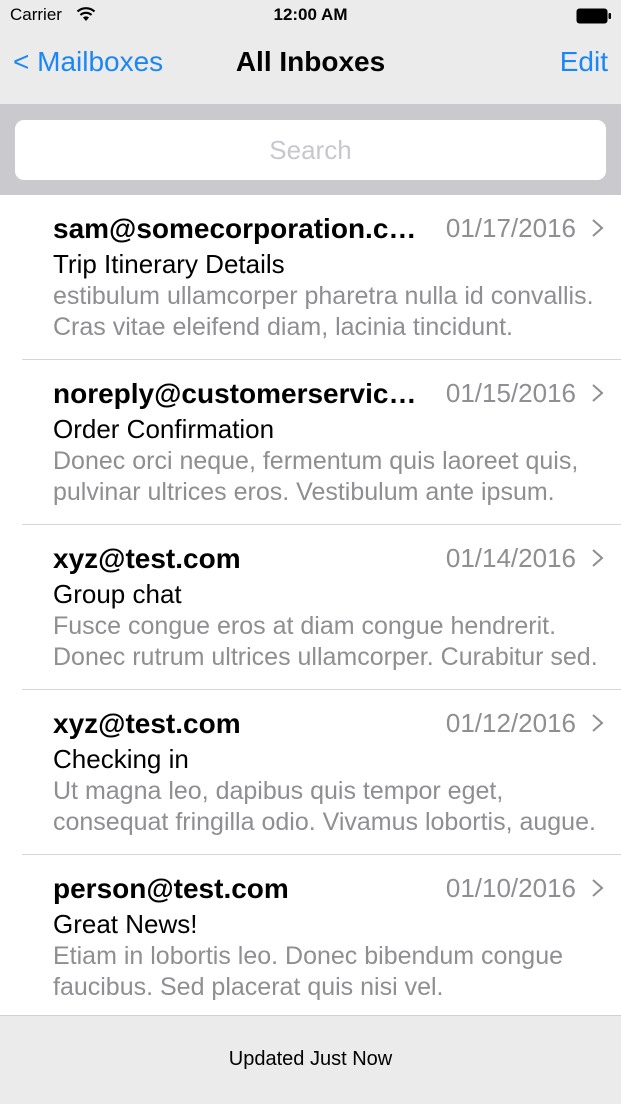 This screenshot has width=621, height=1104. What do you see at coordinates (164, 429) in the screenshot?
I see `message-subject: Order Confirmation` at bounding box center [164, 429].